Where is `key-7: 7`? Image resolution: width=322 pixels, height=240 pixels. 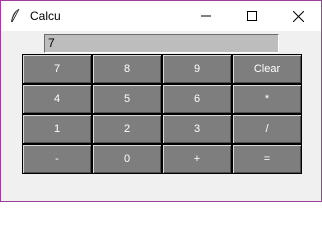
key-7: 7 is located at coordinates (57, 69).